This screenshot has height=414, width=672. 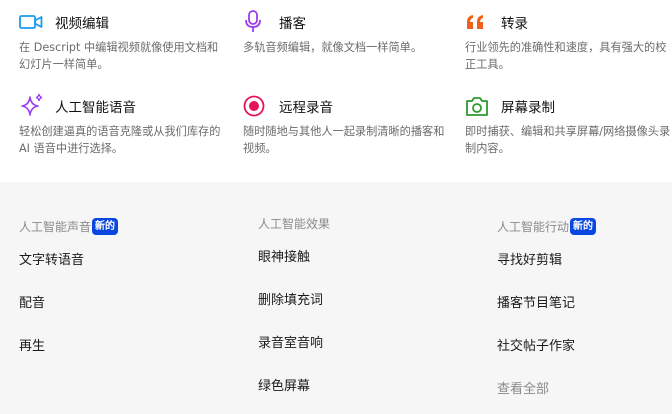 What do you see at coordinates (294, 355) in the screenshot?
I see `link-studio-sound: 录音室音响` at bounding box center [294, 355].